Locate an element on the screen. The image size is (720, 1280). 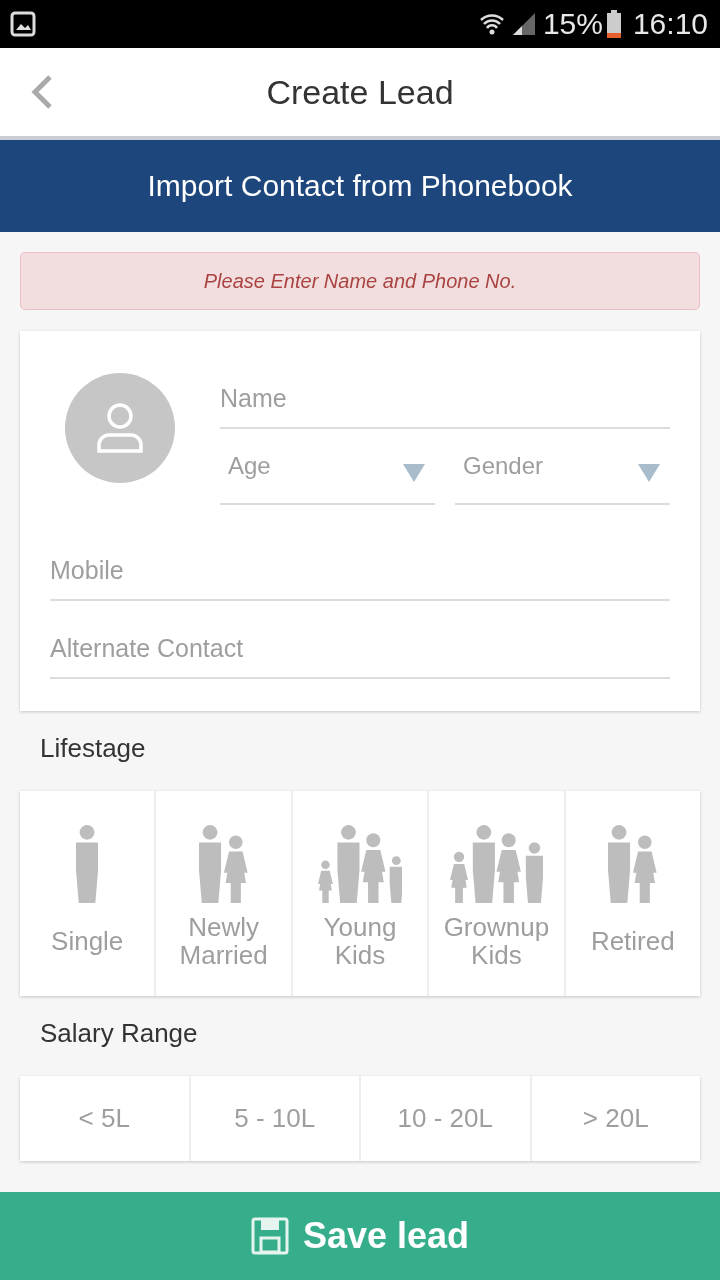
wifi-icon is located at coordinates (491, 24).